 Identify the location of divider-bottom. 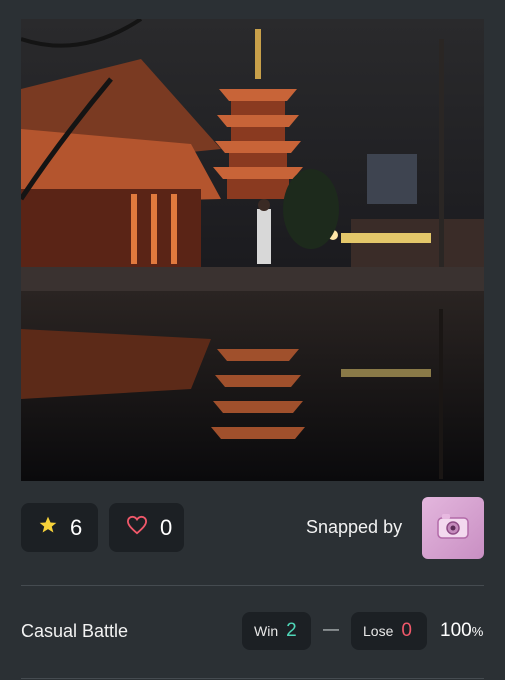
(252, 678).